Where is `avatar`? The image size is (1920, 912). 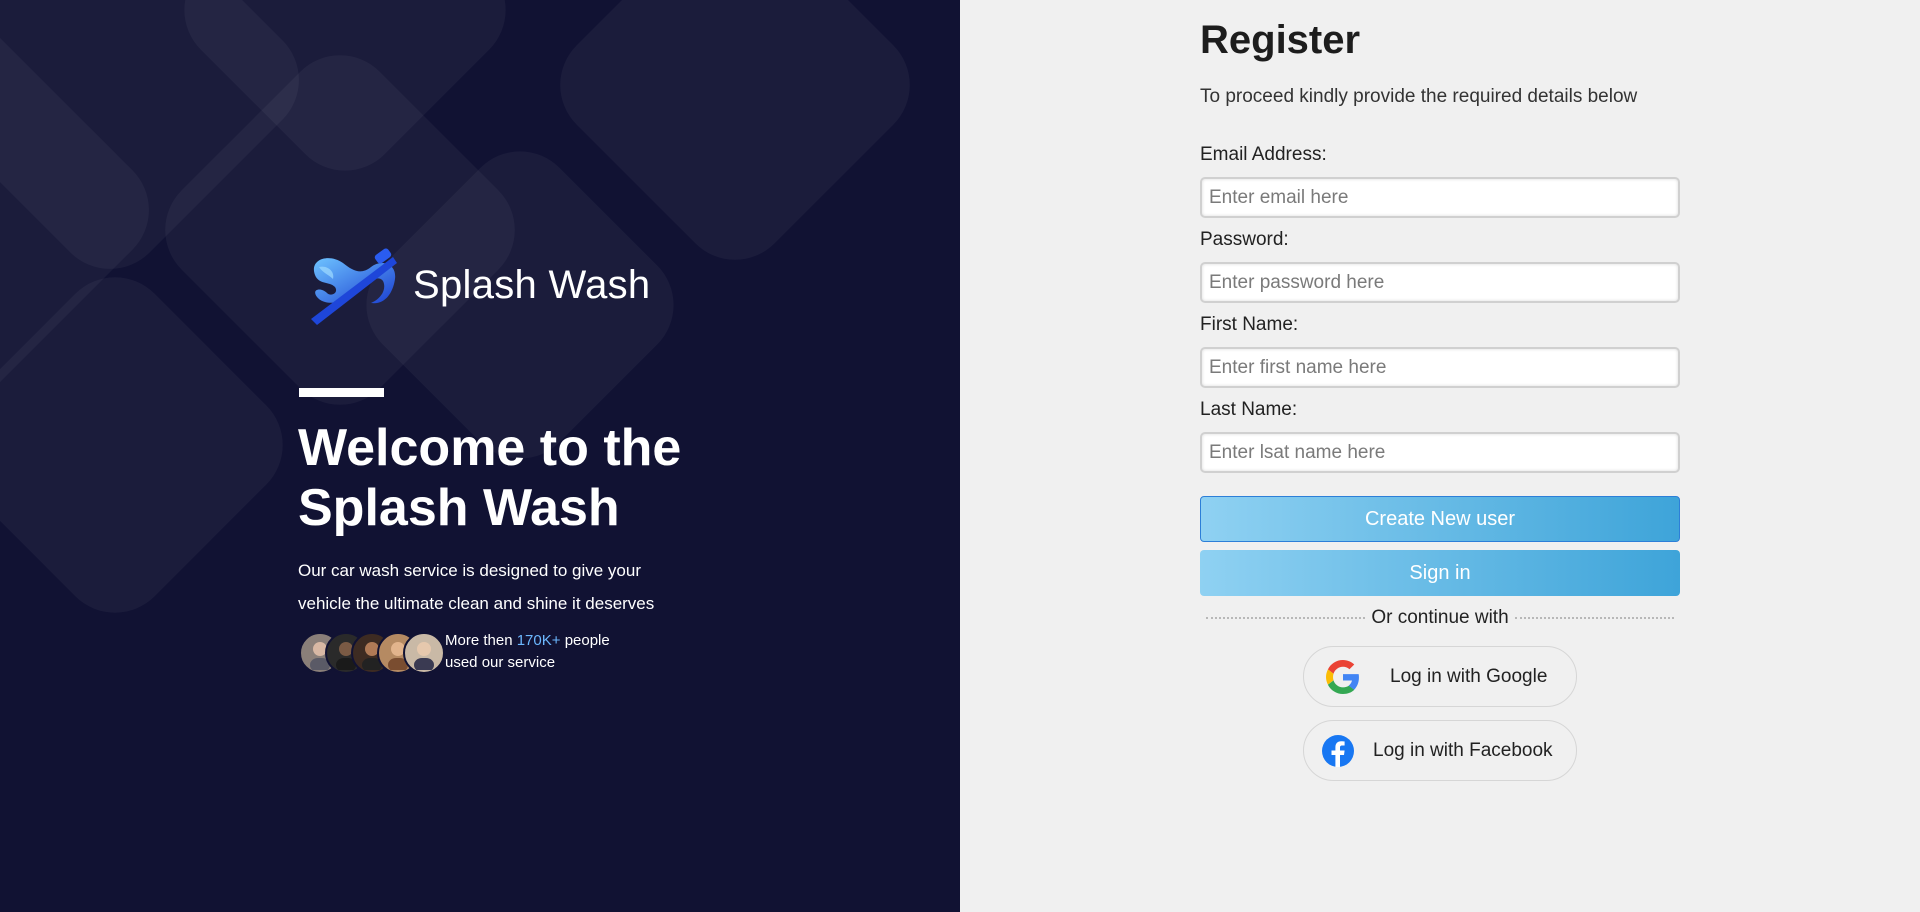 avatar is located at coordinates (424, 653).